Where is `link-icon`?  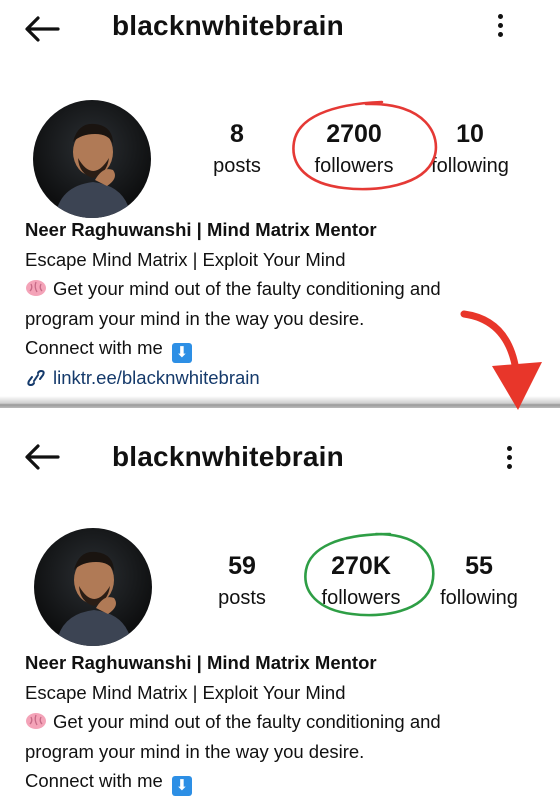
link-icon is located at coordinates (36, 378).